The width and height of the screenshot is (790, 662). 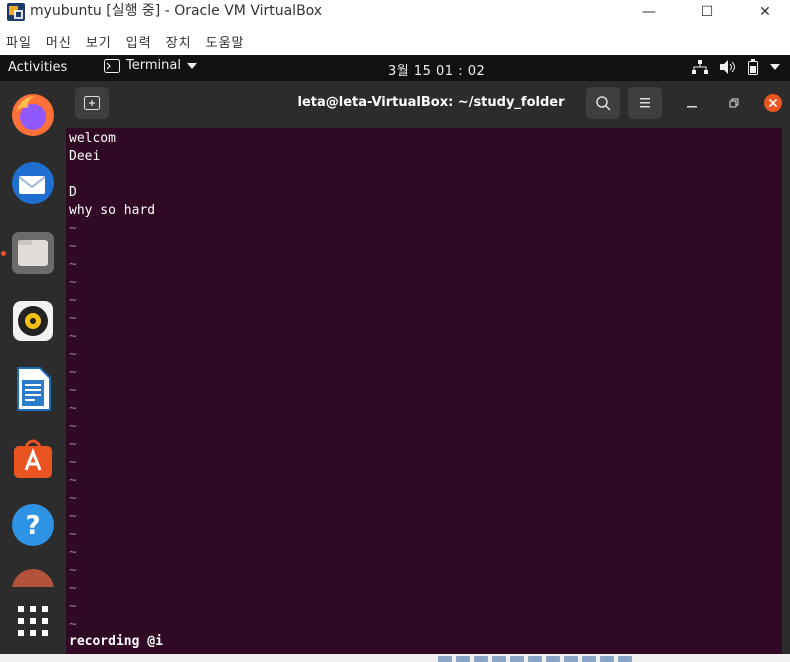 I want to click on virtualbox-status-icons, so click(x=535, y=659).